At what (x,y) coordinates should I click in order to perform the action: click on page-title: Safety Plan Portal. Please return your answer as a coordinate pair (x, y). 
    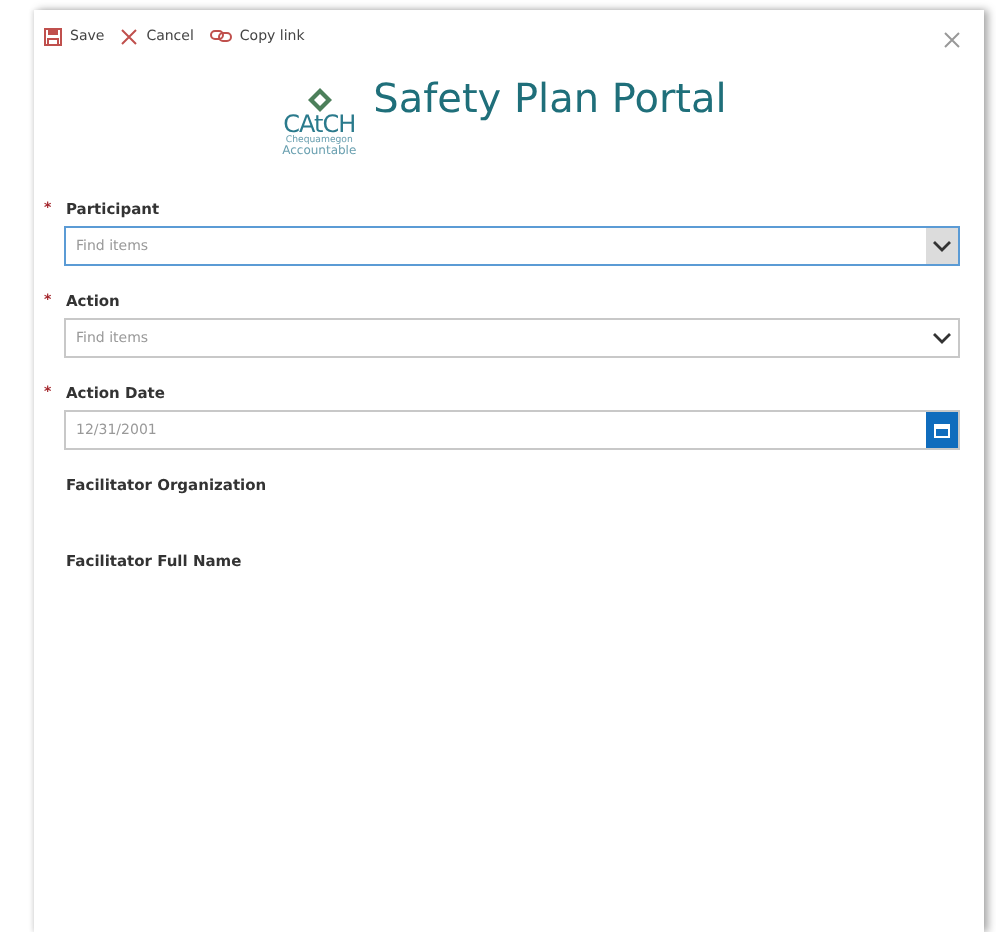
    Looking at the image, I should click on (550, 98).